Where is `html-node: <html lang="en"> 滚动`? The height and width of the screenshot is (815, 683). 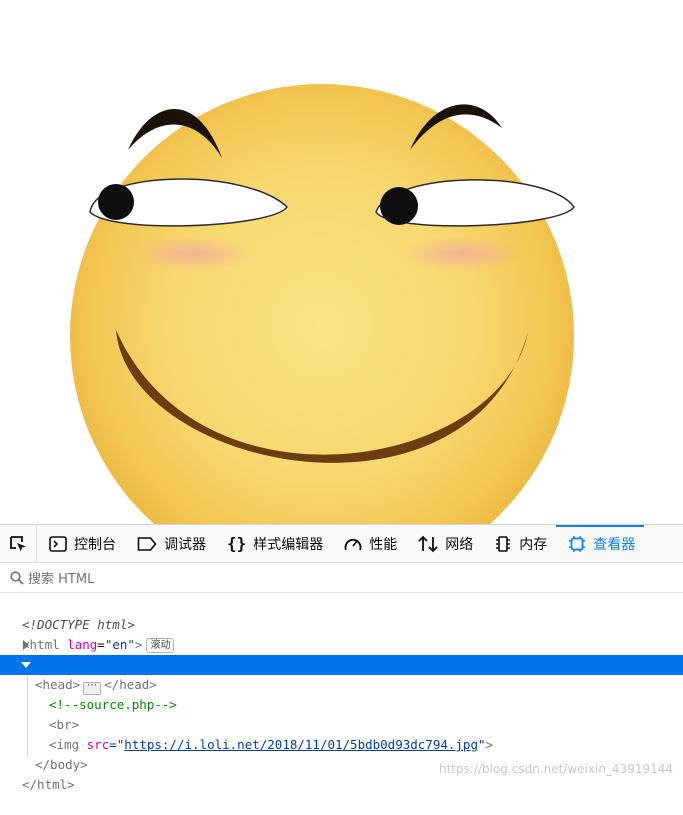
html-node: <html lang="en"> 滚动 is located at coordinates (341, 634).